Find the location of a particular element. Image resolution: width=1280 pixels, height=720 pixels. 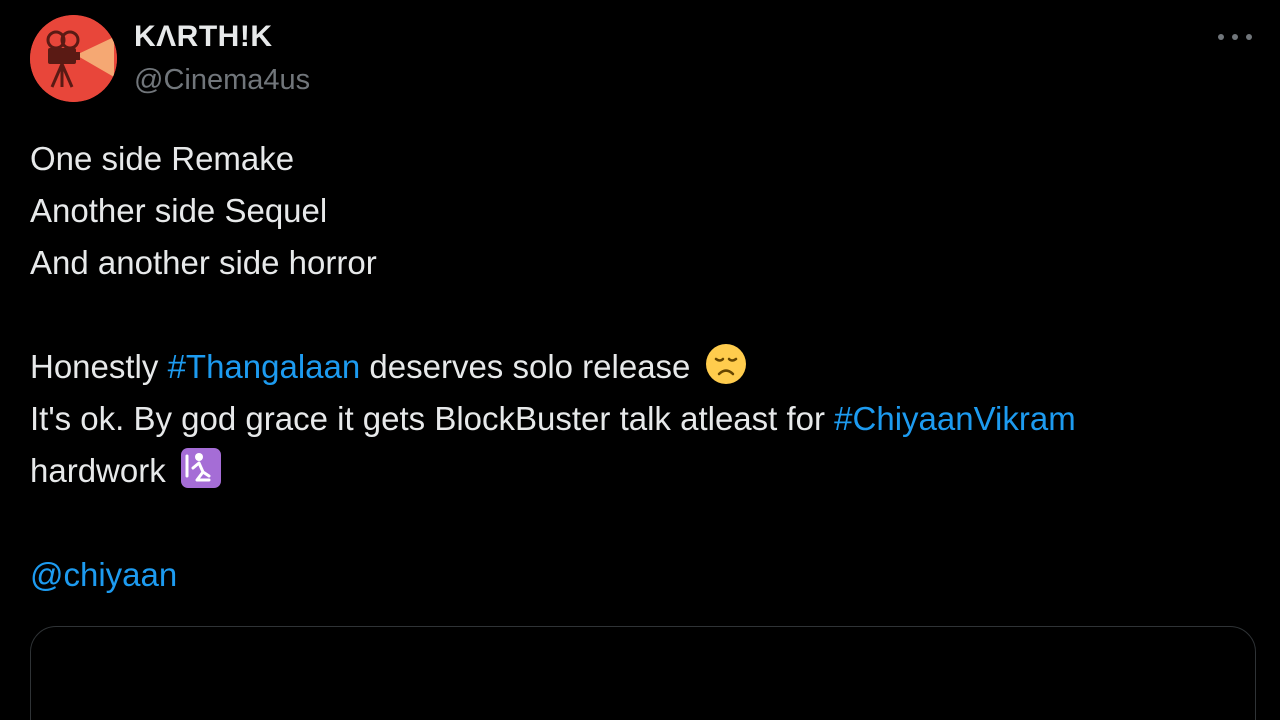

movie-camera-icon is located at coordinates (73, 58).